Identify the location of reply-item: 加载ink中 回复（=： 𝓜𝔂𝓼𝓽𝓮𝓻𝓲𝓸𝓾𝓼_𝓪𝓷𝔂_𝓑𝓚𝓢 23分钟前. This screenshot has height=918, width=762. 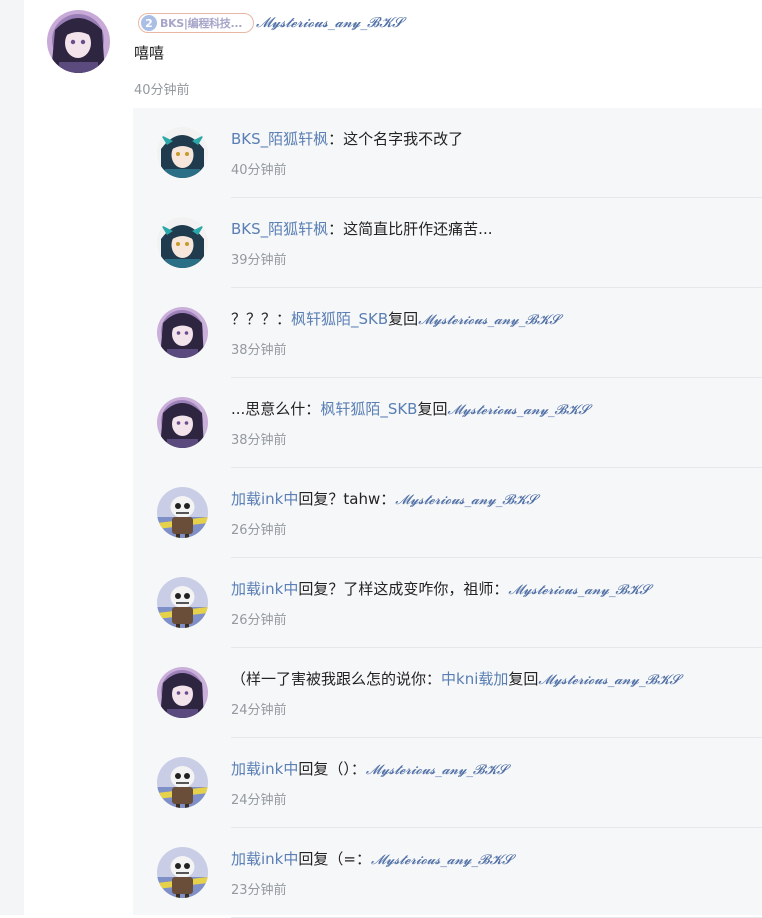
(447, 873).